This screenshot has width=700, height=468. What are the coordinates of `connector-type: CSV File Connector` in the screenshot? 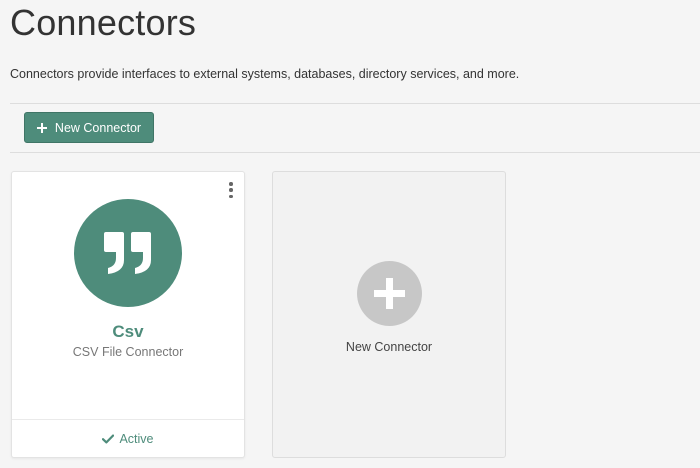 It's located at (128, 352).